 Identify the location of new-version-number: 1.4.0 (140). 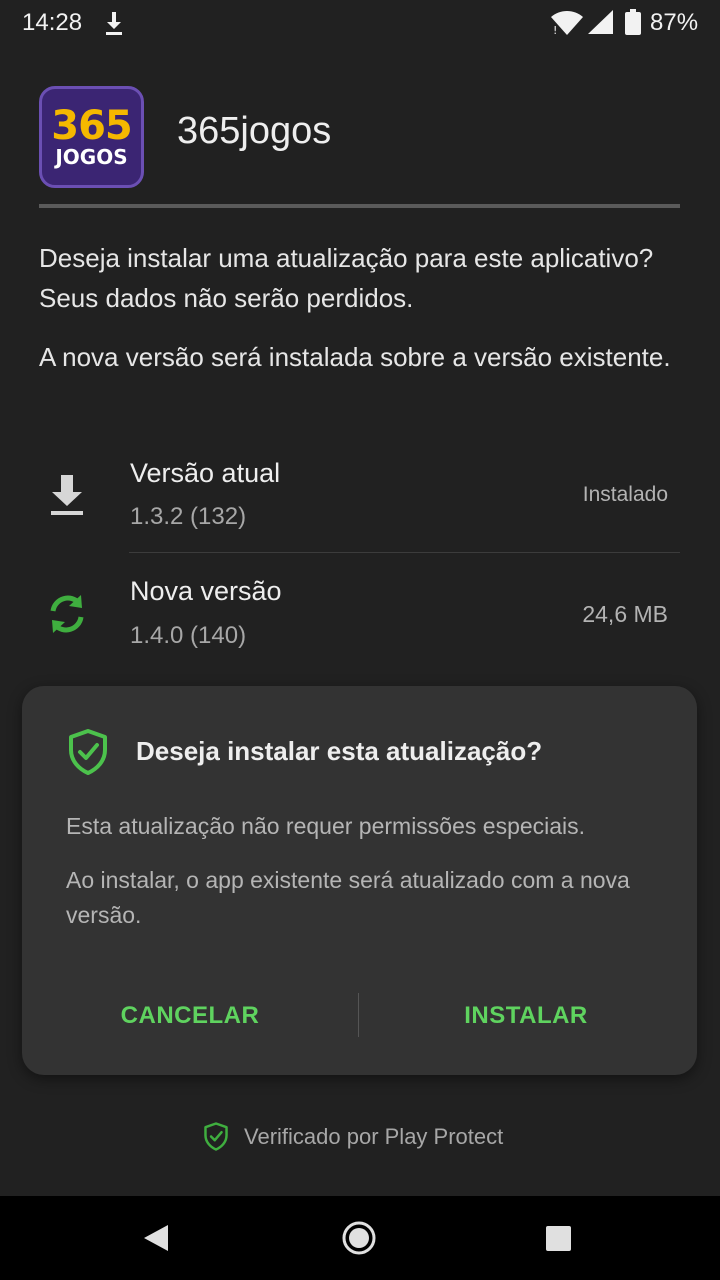
(188, 635).